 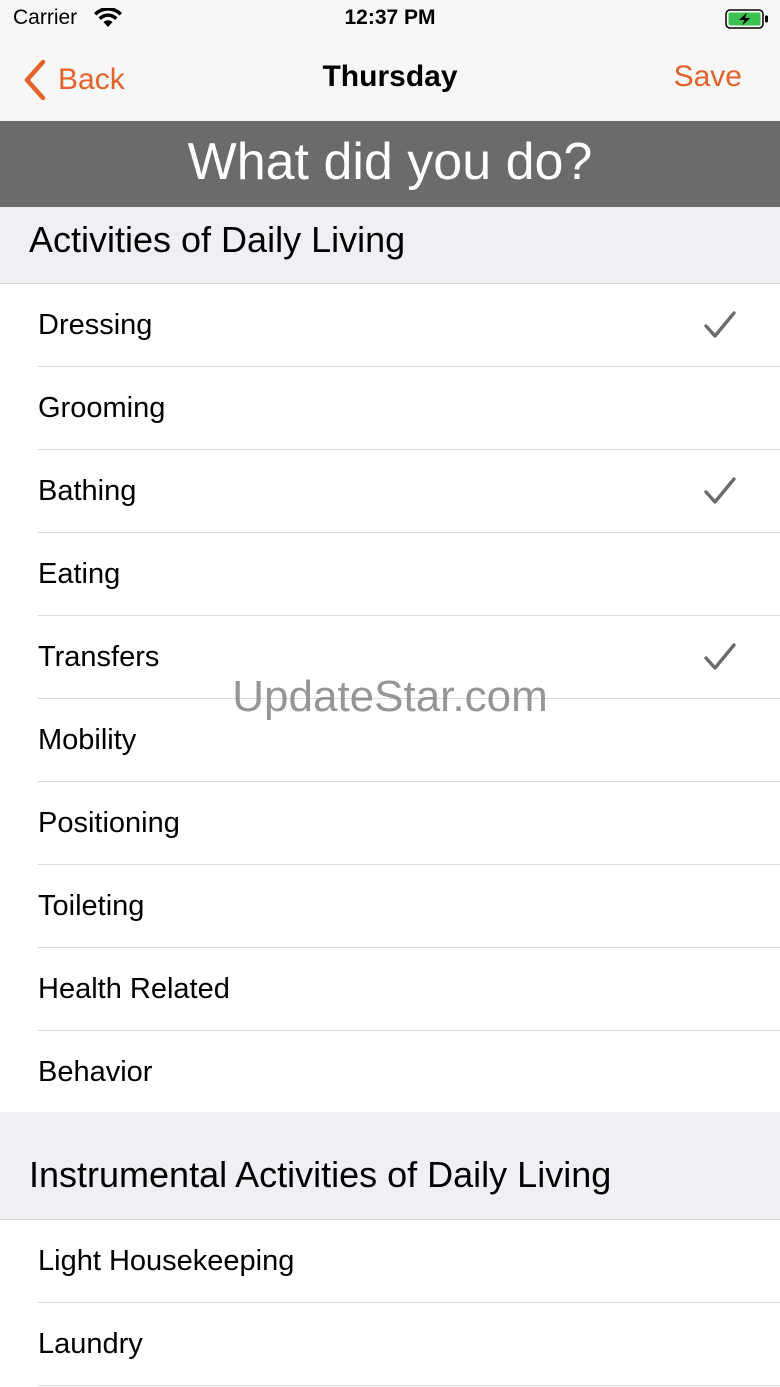 What do you see at coordinates (109, 823) in the screenshot?
I see `activity-label: Positioning` at bounding box center [109, 823].